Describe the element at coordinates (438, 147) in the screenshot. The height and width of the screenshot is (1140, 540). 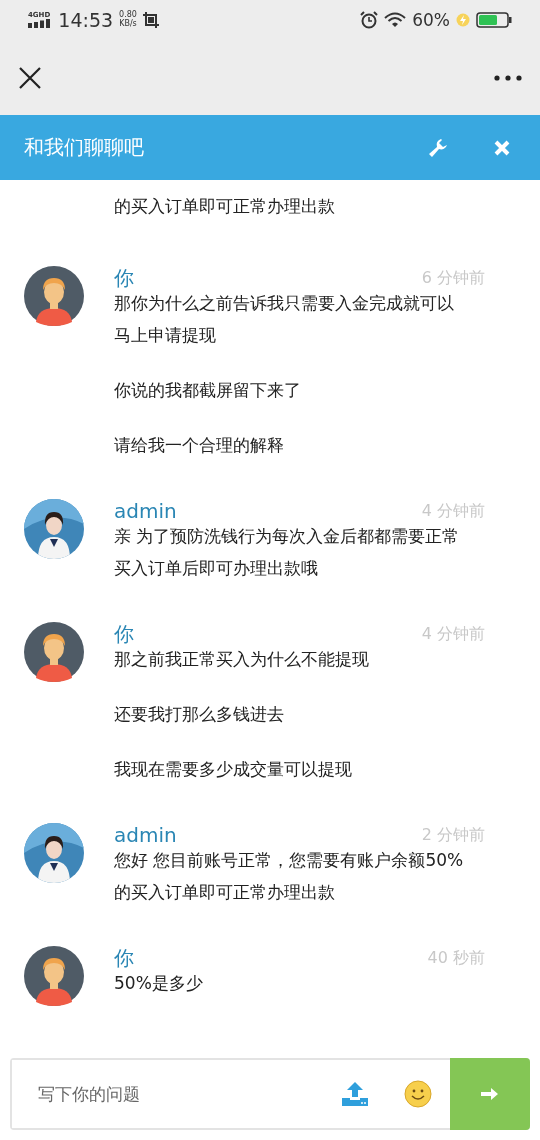
I see `wrench-icon` at that location.